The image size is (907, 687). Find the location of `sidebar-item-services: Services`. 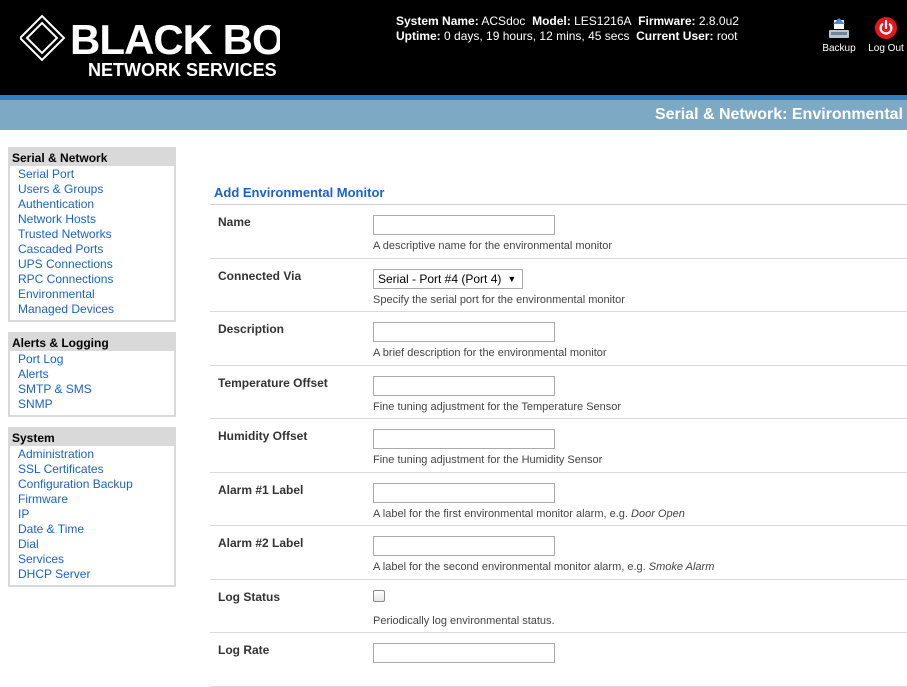

sidebar-item-services: Services is located at coordinates (96, 559).